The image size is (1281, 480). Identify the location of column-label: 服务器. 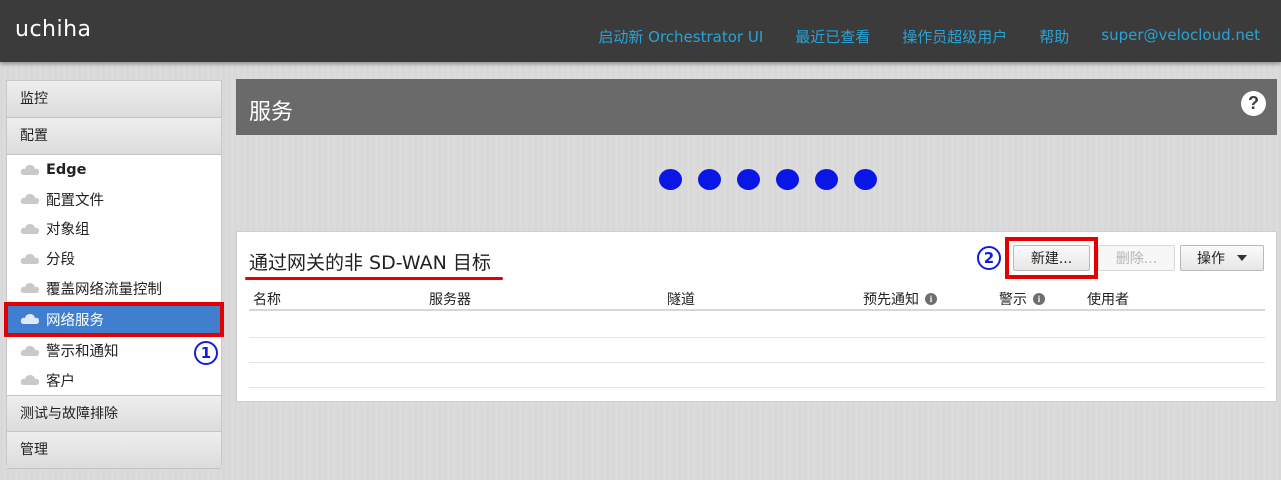
(450, 300).